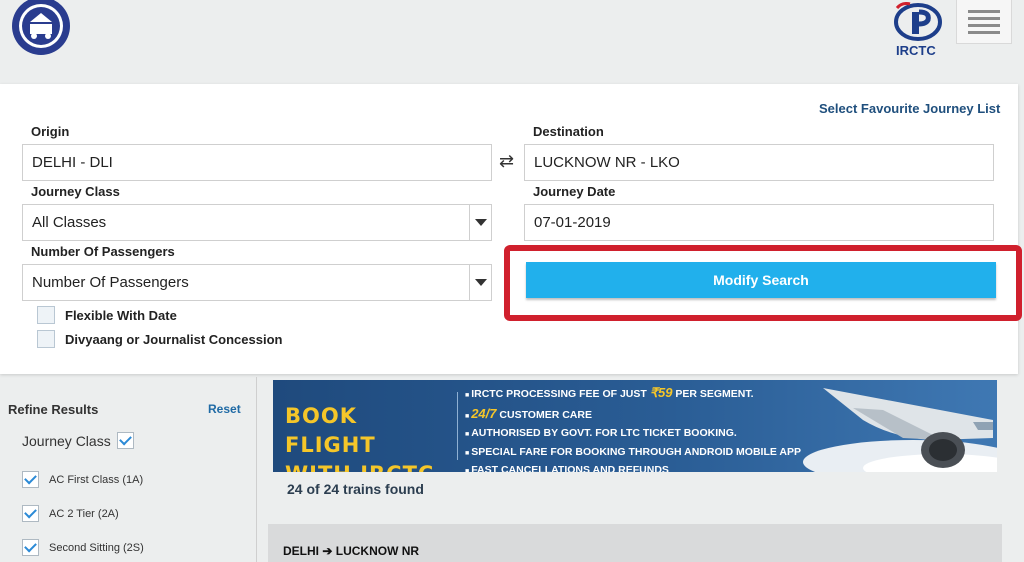  What do you see at coordinates (900, 430) in the screenshot?
I see `airplane-icon` at bounding box center [900, 430].